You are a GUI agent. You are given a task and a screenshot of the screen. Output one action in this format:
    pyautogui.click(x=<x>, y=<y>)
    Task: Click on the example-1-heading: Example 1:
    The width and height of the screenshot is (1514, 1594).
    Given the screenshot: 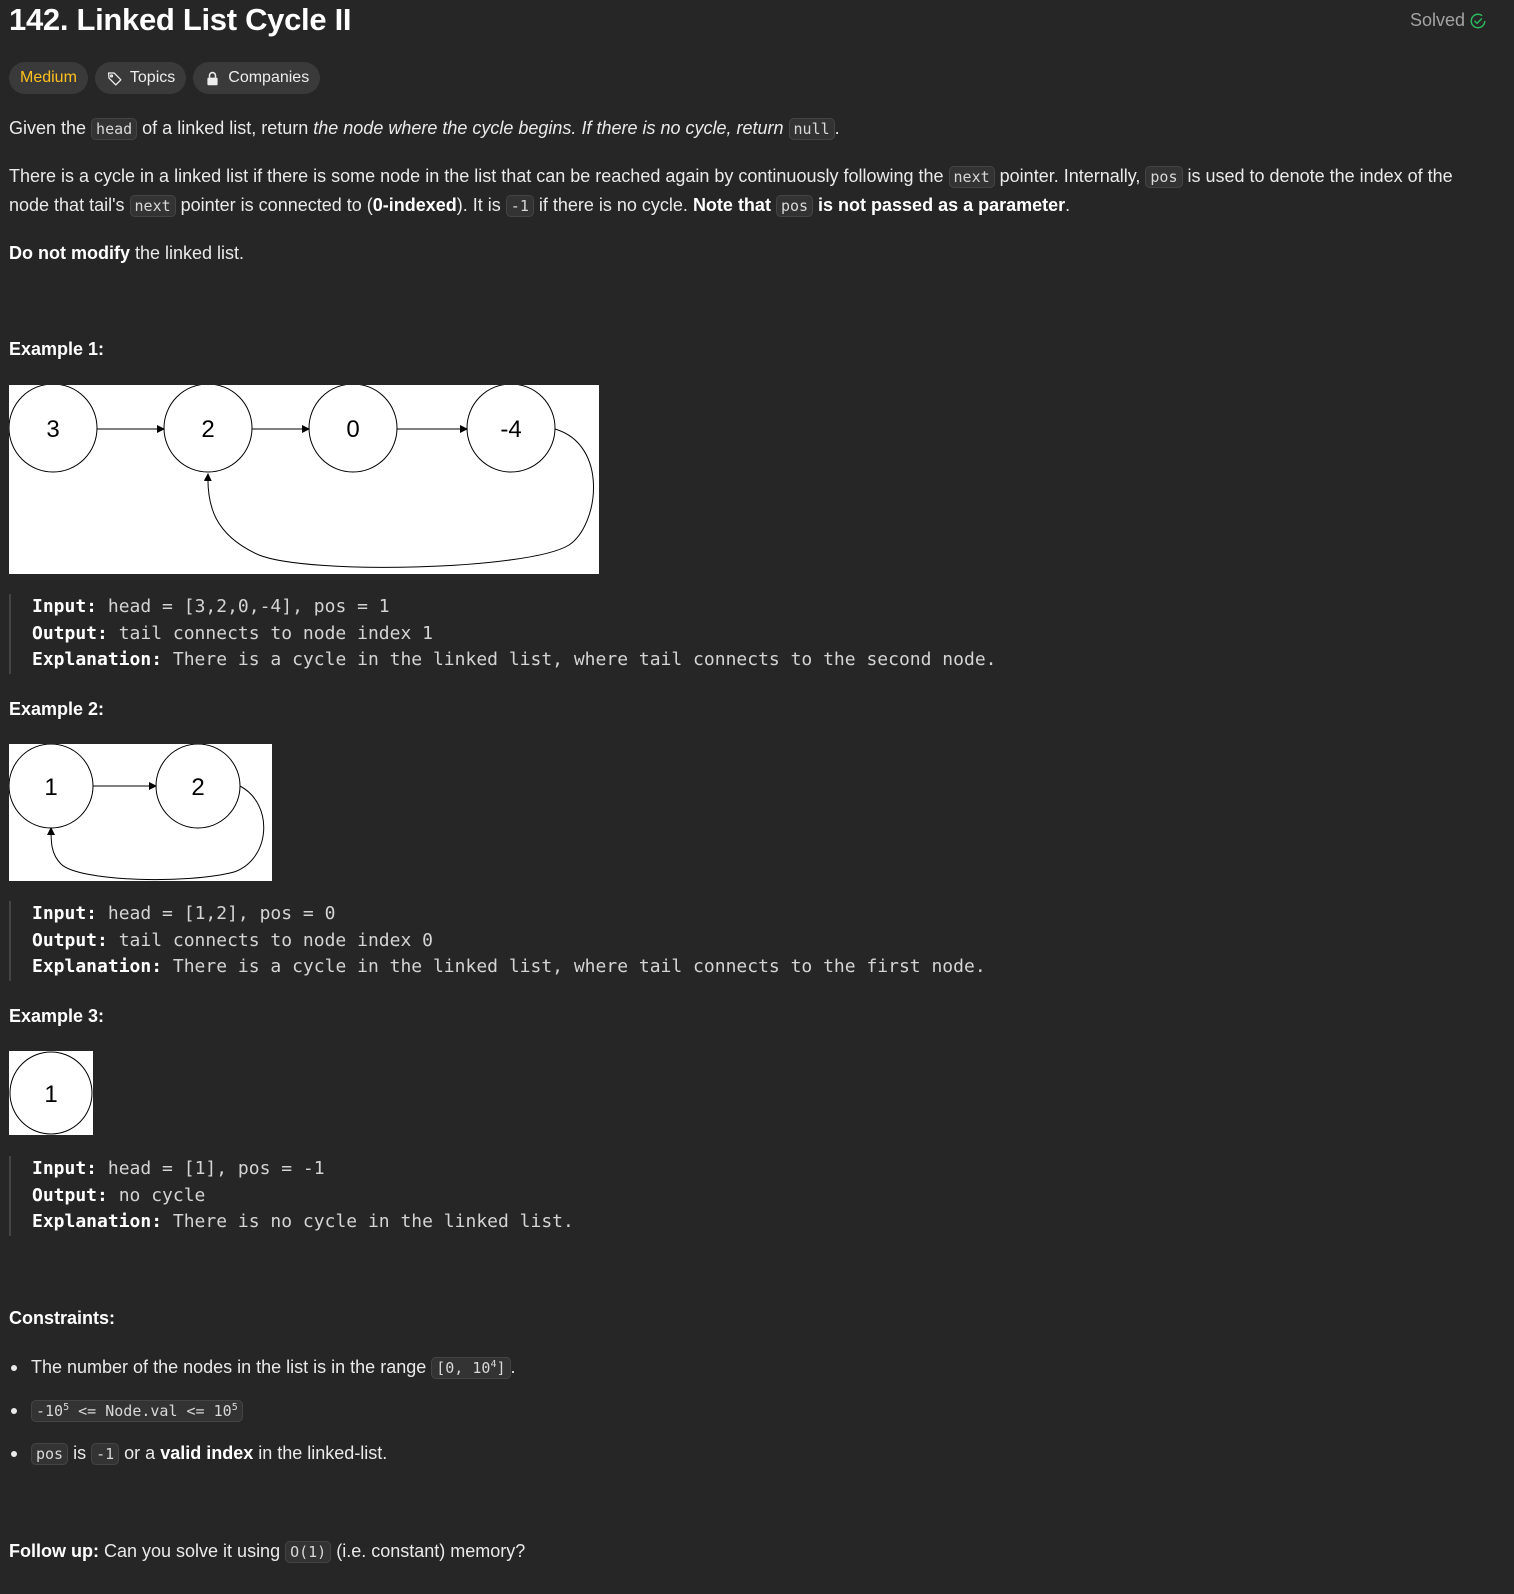 What is the action you would take?
    pyautogui.click(x=57, y=349)
    